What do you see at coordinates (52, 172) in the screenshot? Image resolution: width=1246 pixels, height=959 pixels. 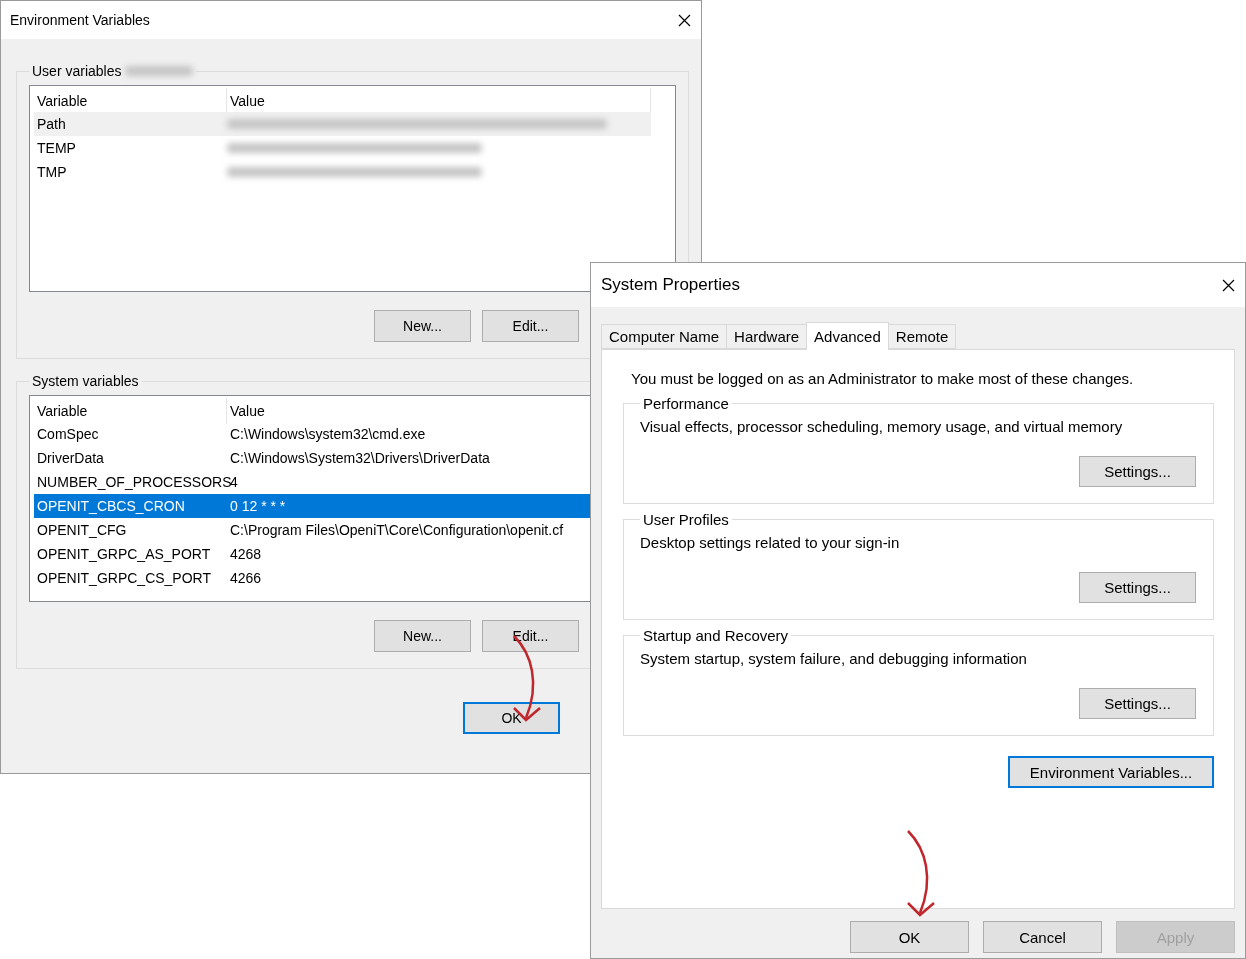 I see `variable-name: TMP` at bounding box center [52, 172].